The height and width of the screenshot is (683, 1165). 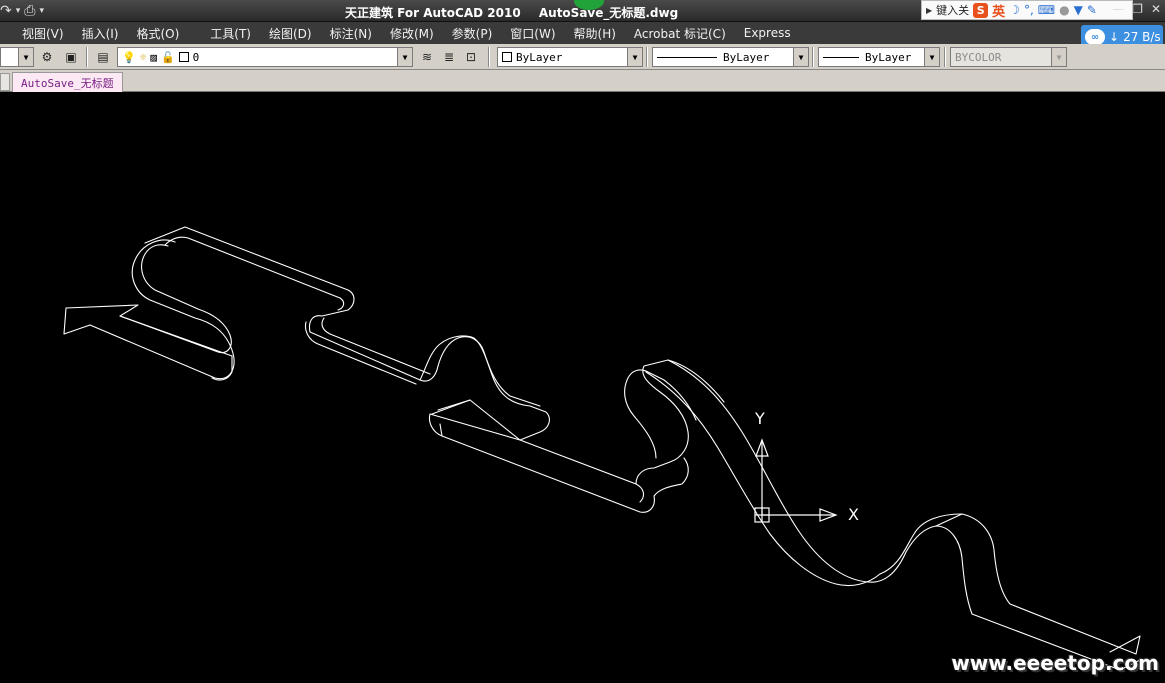 I want to click on lineweight-value: ByLayer, so click(x=888, y=57).